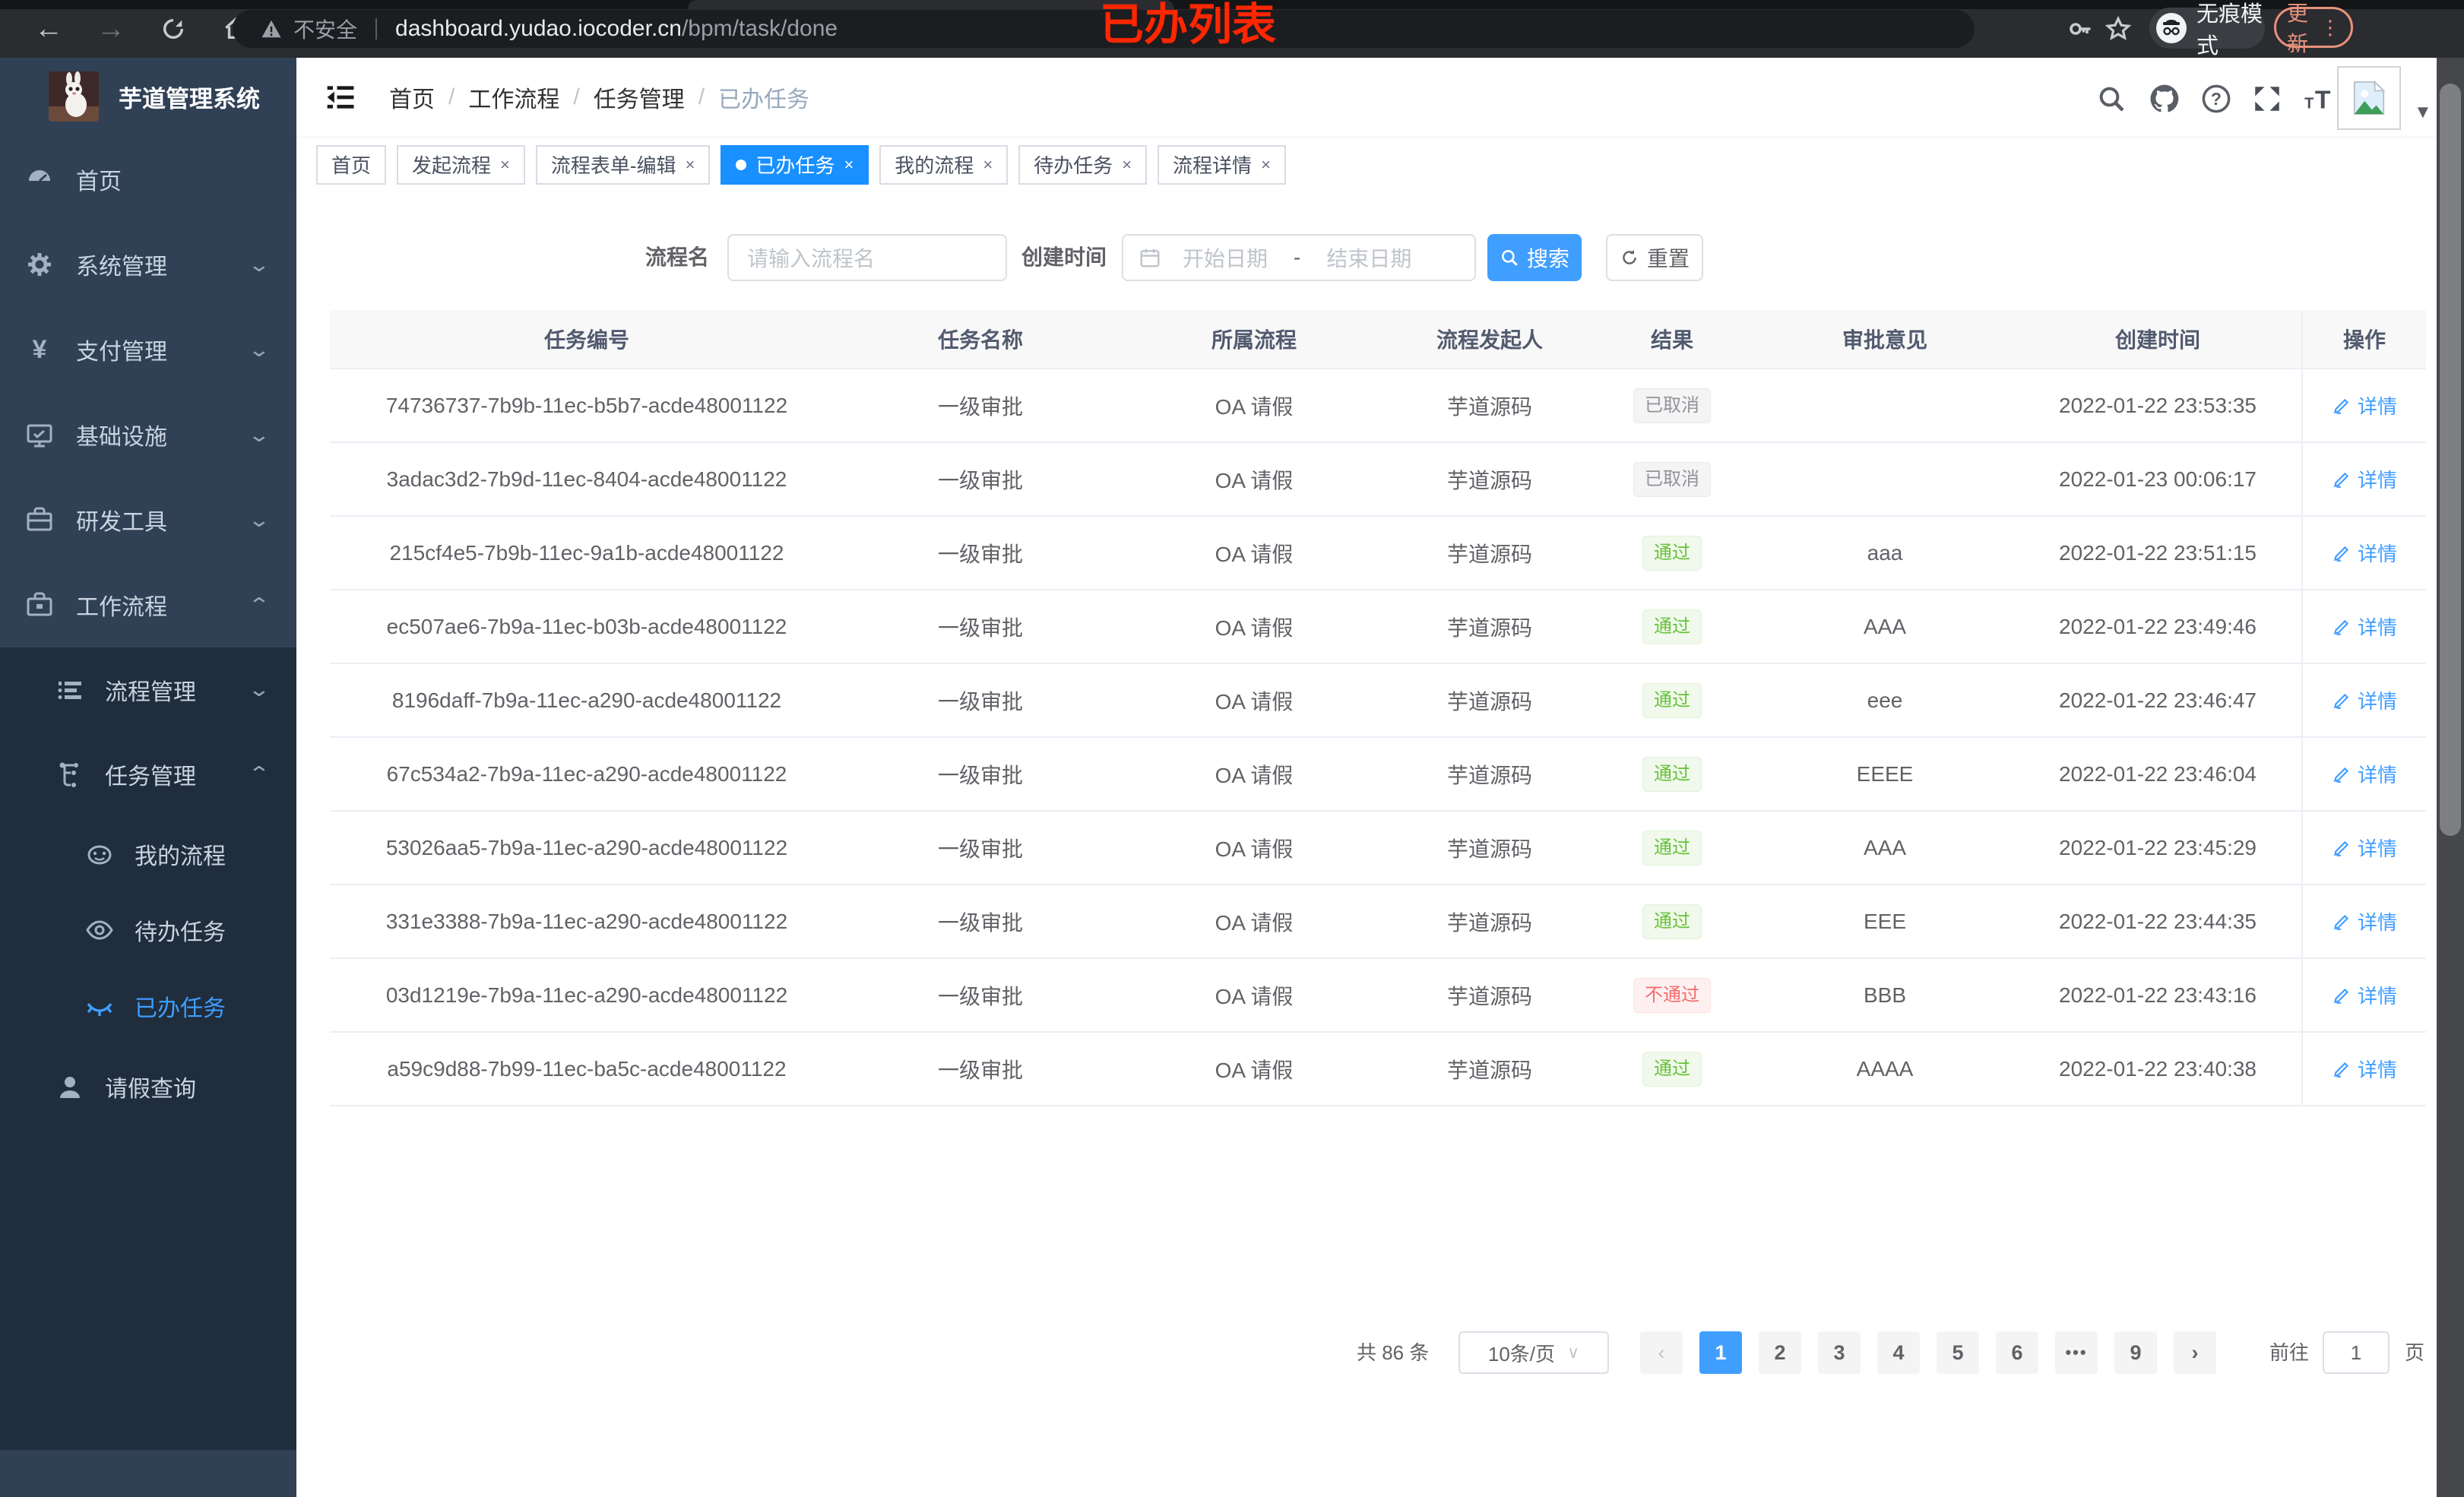  I want to click on sidebar-submenu: 流程管理 ⌄ 任务管理 ⌃ 我的流程待办任务已办任务 请假查询, so click(148, 1048).